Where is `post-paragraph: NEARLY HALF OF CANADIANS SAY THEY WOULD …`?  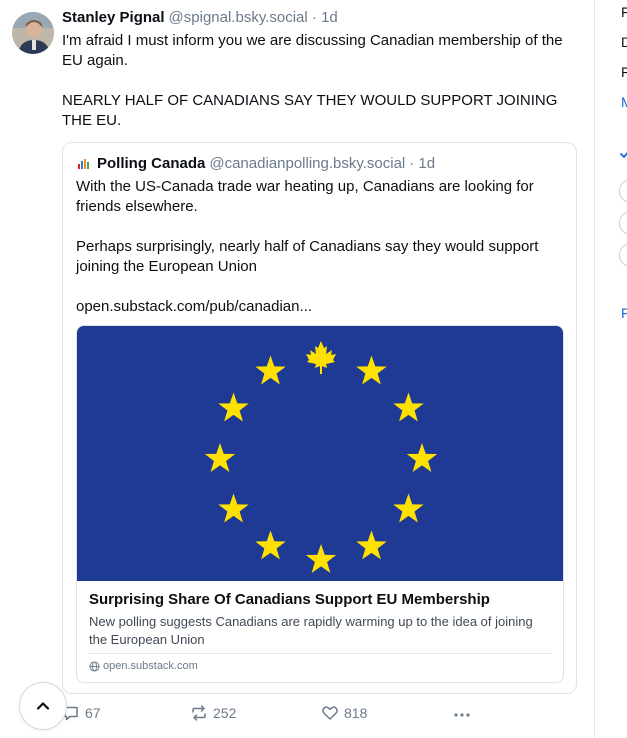 post-paragraph: NEARLY HALF OF CANADIANS SAY THEY WOULD … is located at coordinates (310, 110).